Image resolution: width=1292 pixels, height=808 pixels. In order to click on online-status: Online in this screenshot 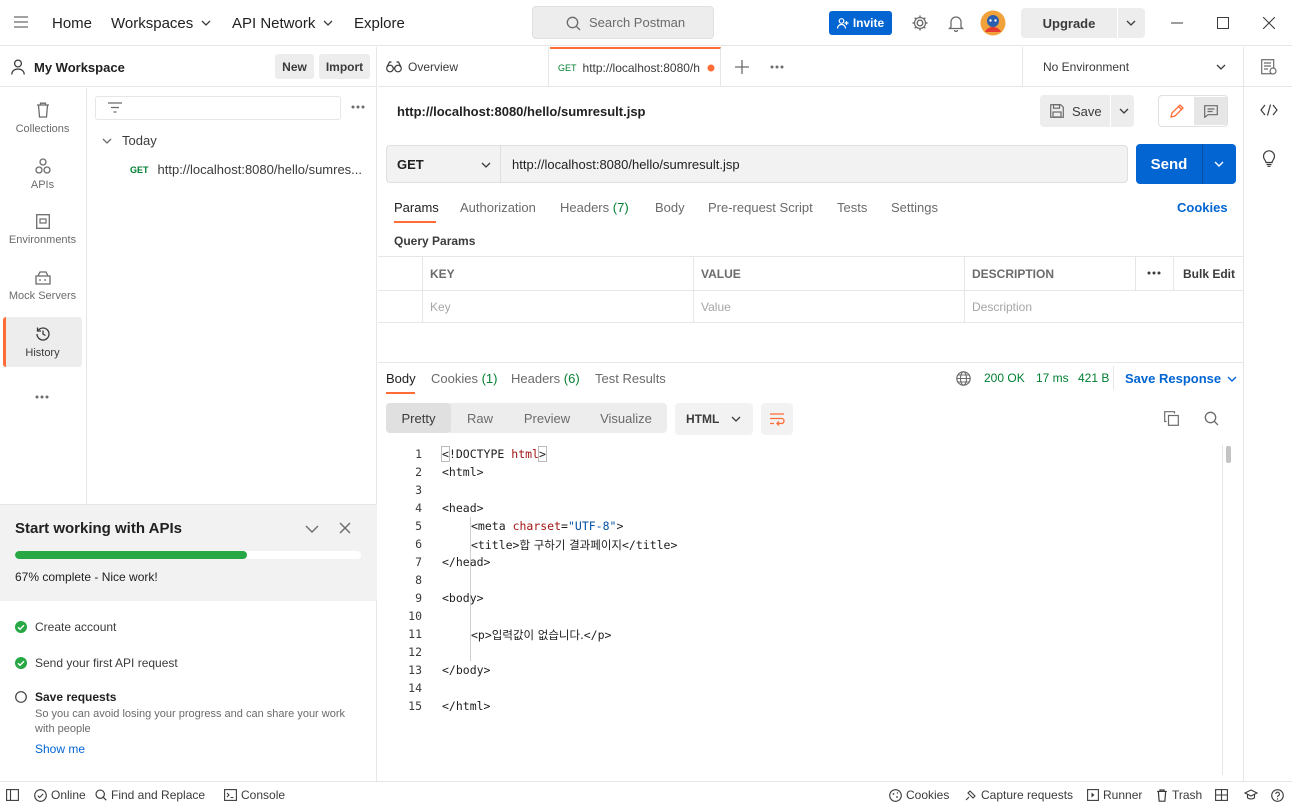, I will do `click(60, 795)`.